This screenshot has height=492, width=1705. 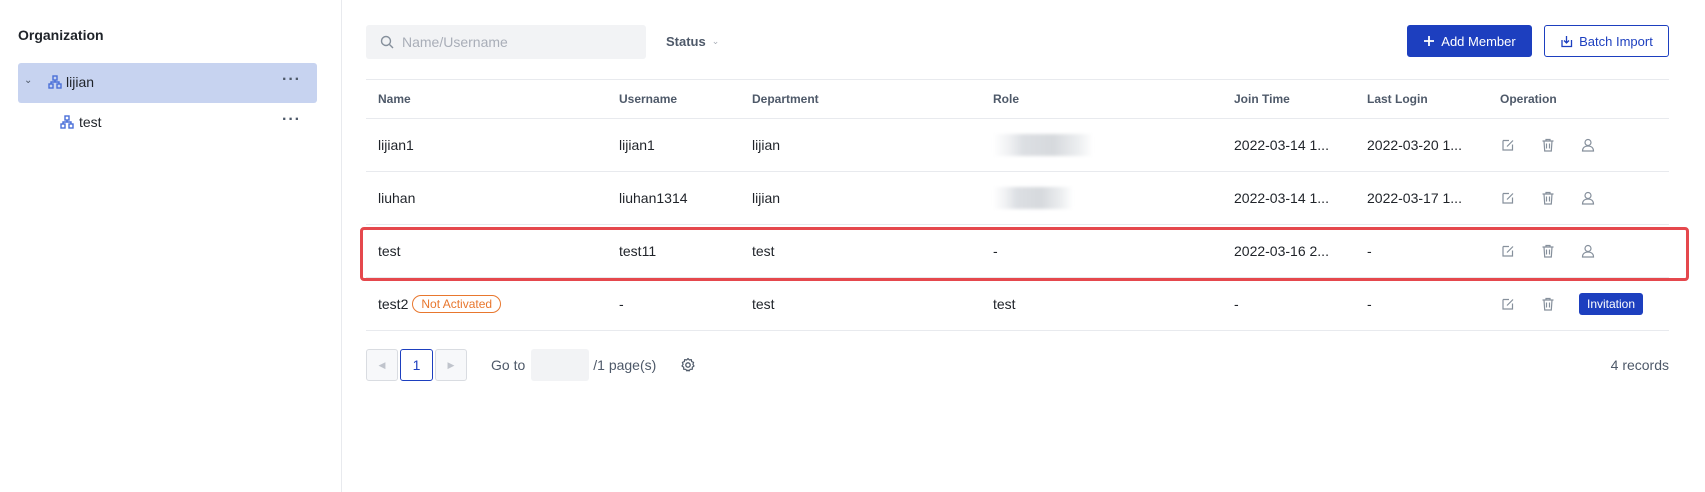 I want to click on column-header-operation: Operation, so click(x=1528, y=99).